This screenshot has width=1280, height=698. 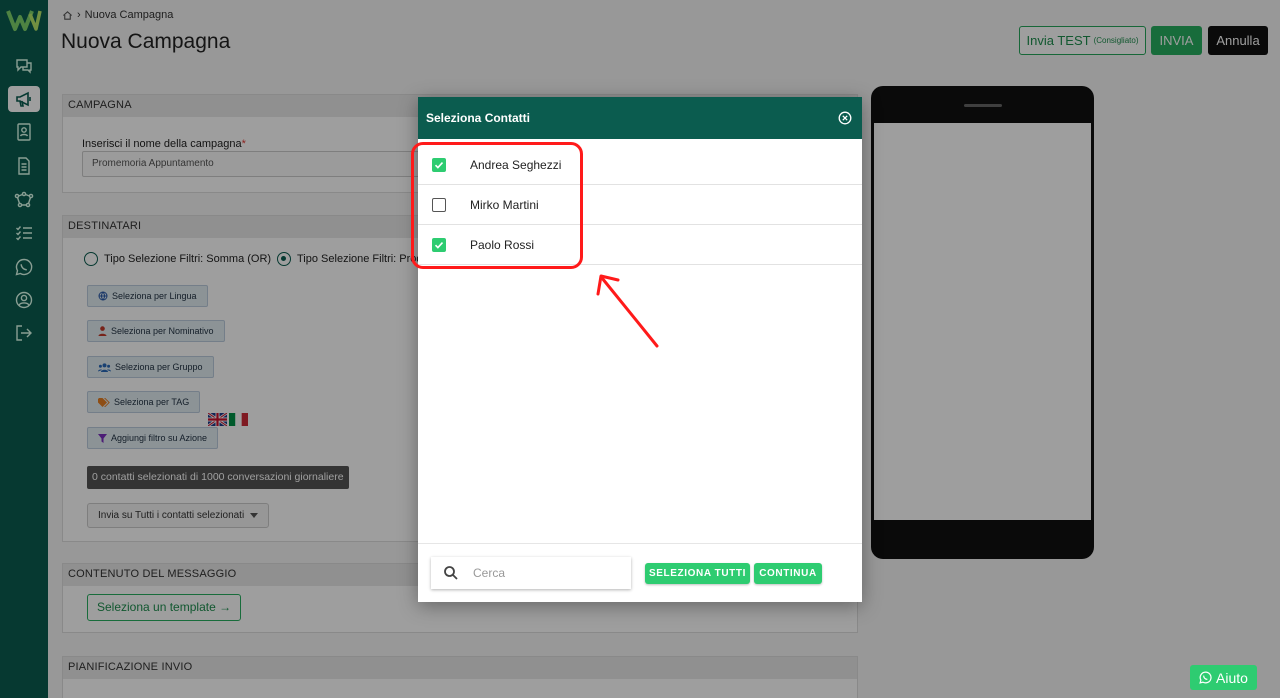 What do you see at coordinates (1205, 677) in the screenshot?
I see `whatsapp-icon` at bounding box center [1205, 677].